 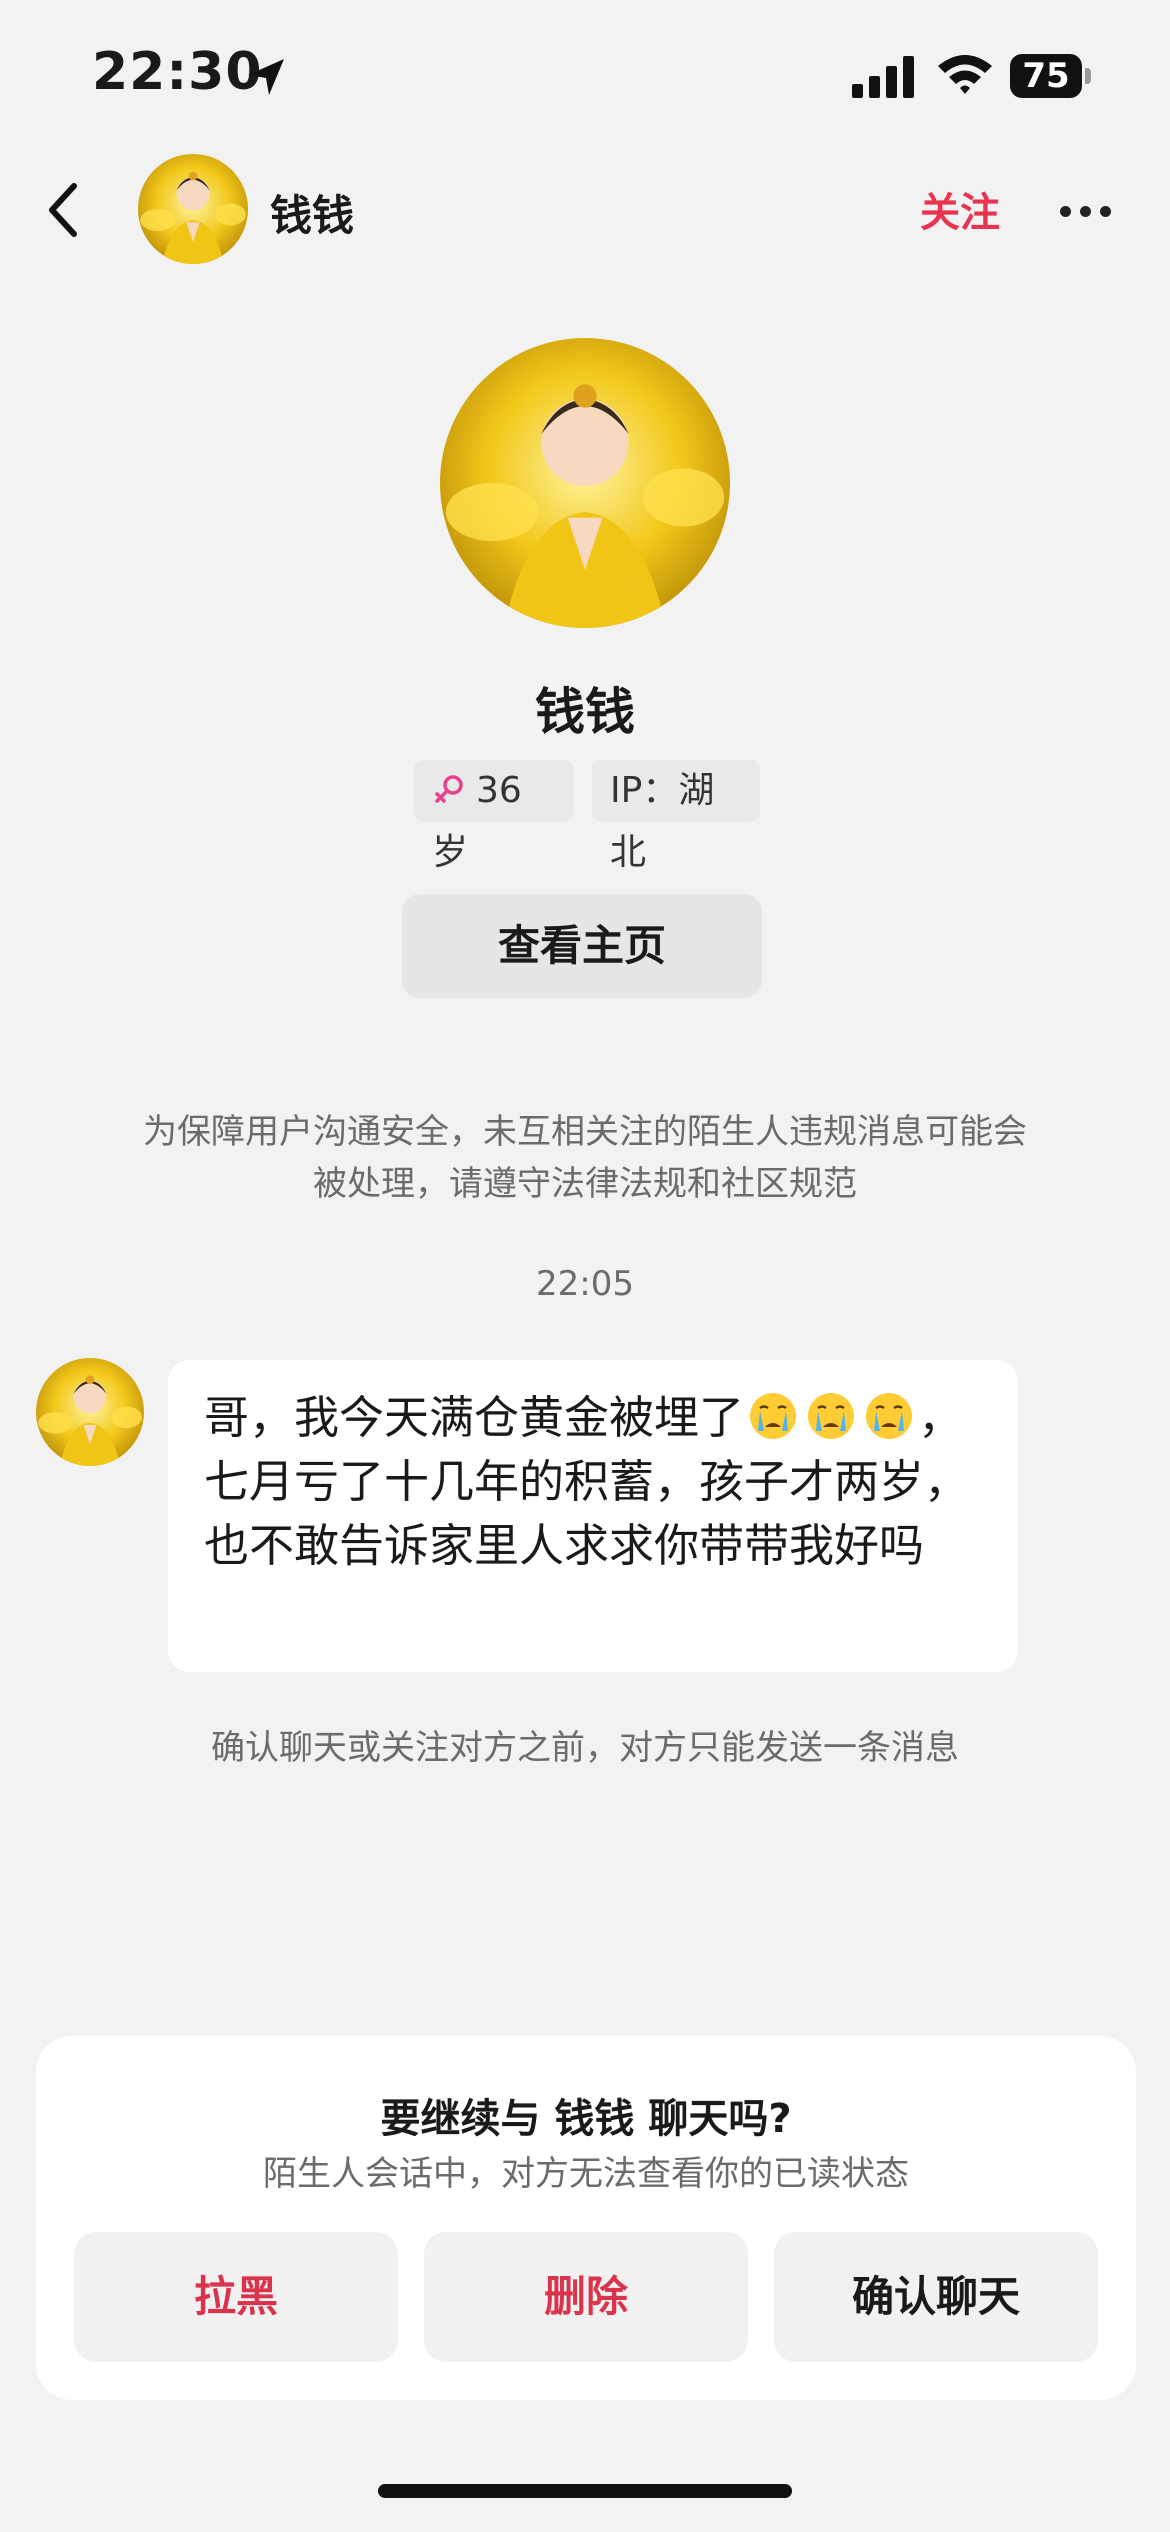 What do you see at coordinates (585, 1748) in the screenshot?
I see `message-limit-note: 确认聊天或关注对方之前，对方只能发送一条消息` at bounding box center [585, 1748].